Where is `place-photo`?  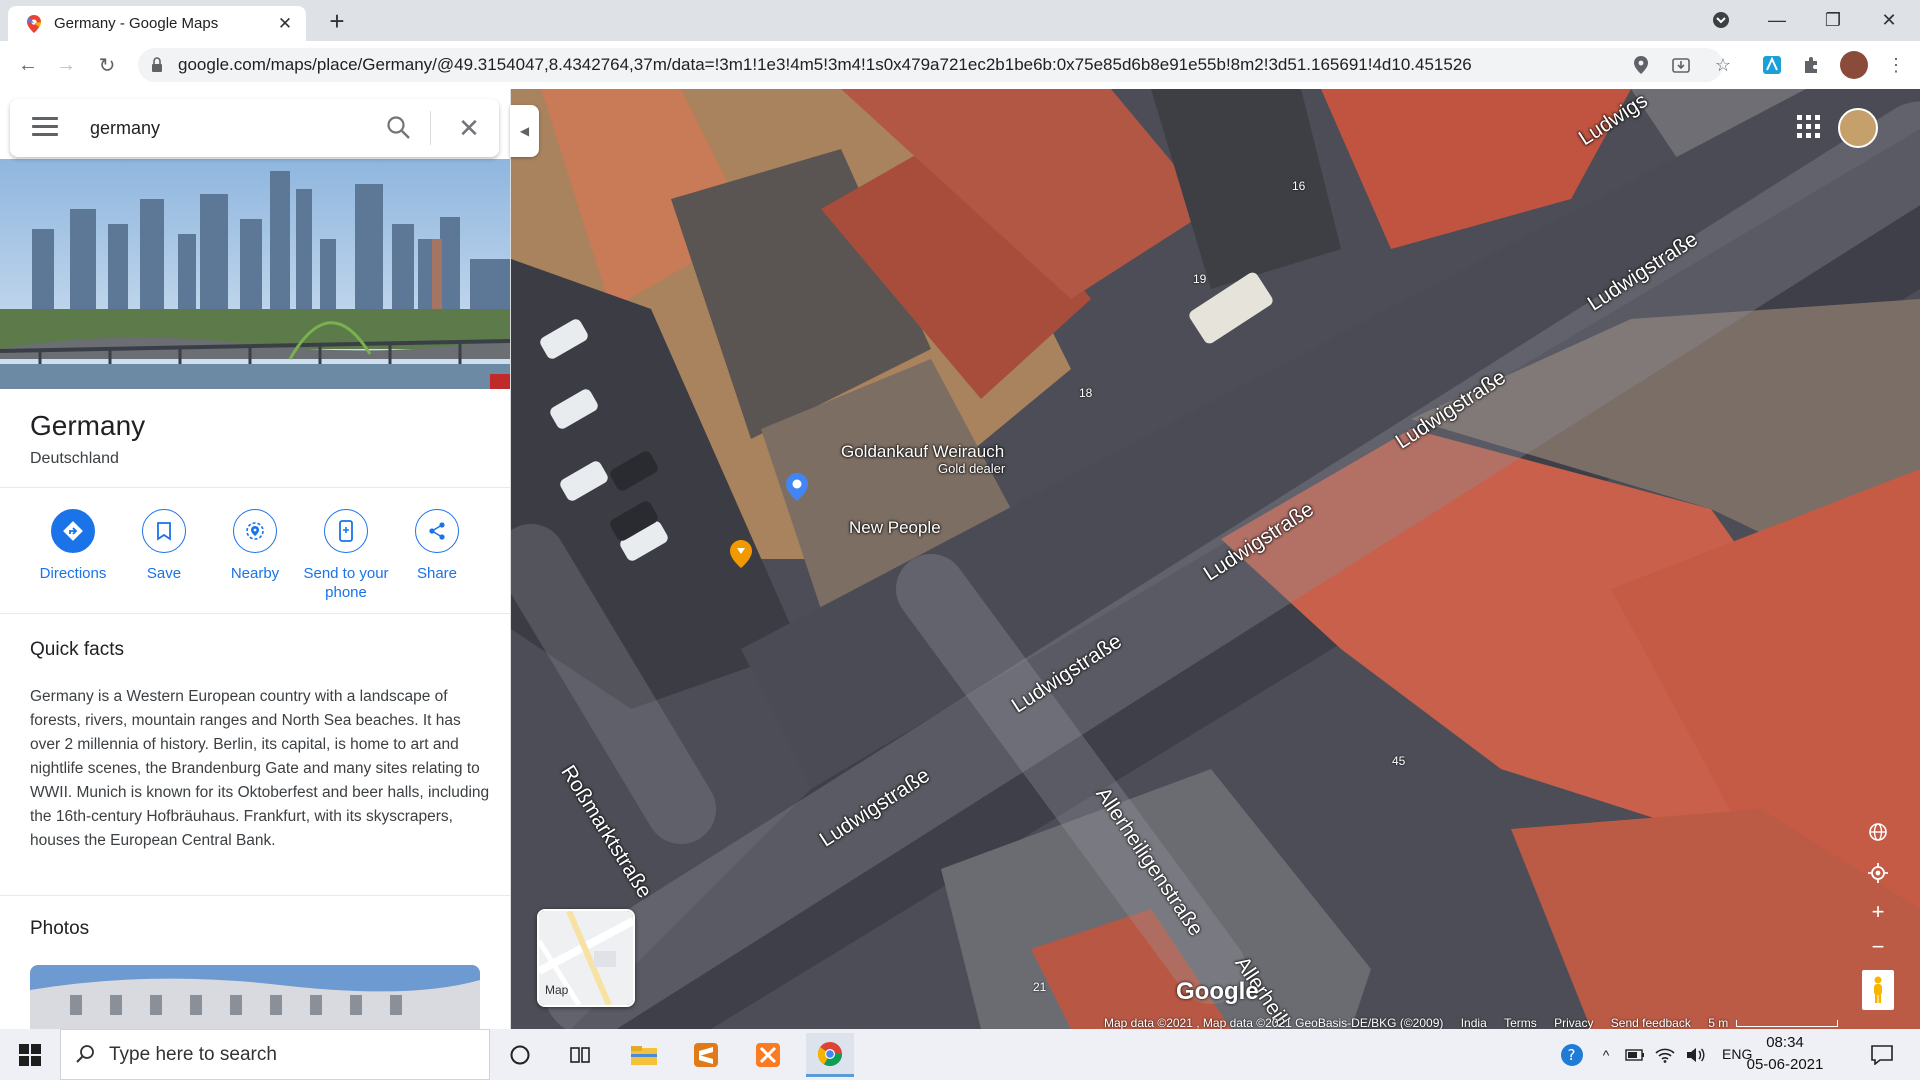 place-photo is located at coordinates (255, 997).